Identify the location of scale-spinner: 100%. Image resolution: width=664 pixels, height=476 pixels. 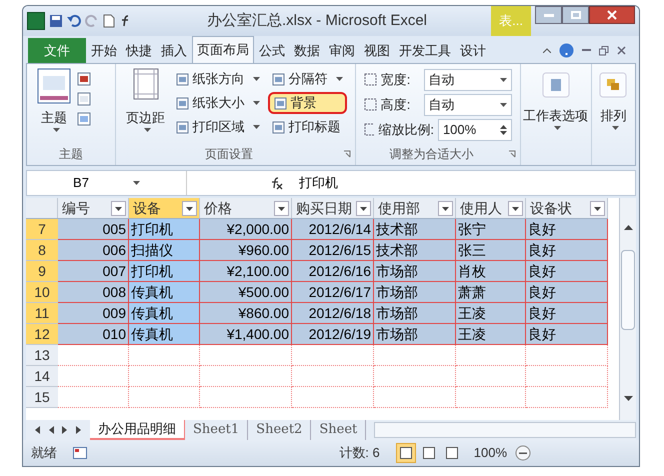
(475, 129).